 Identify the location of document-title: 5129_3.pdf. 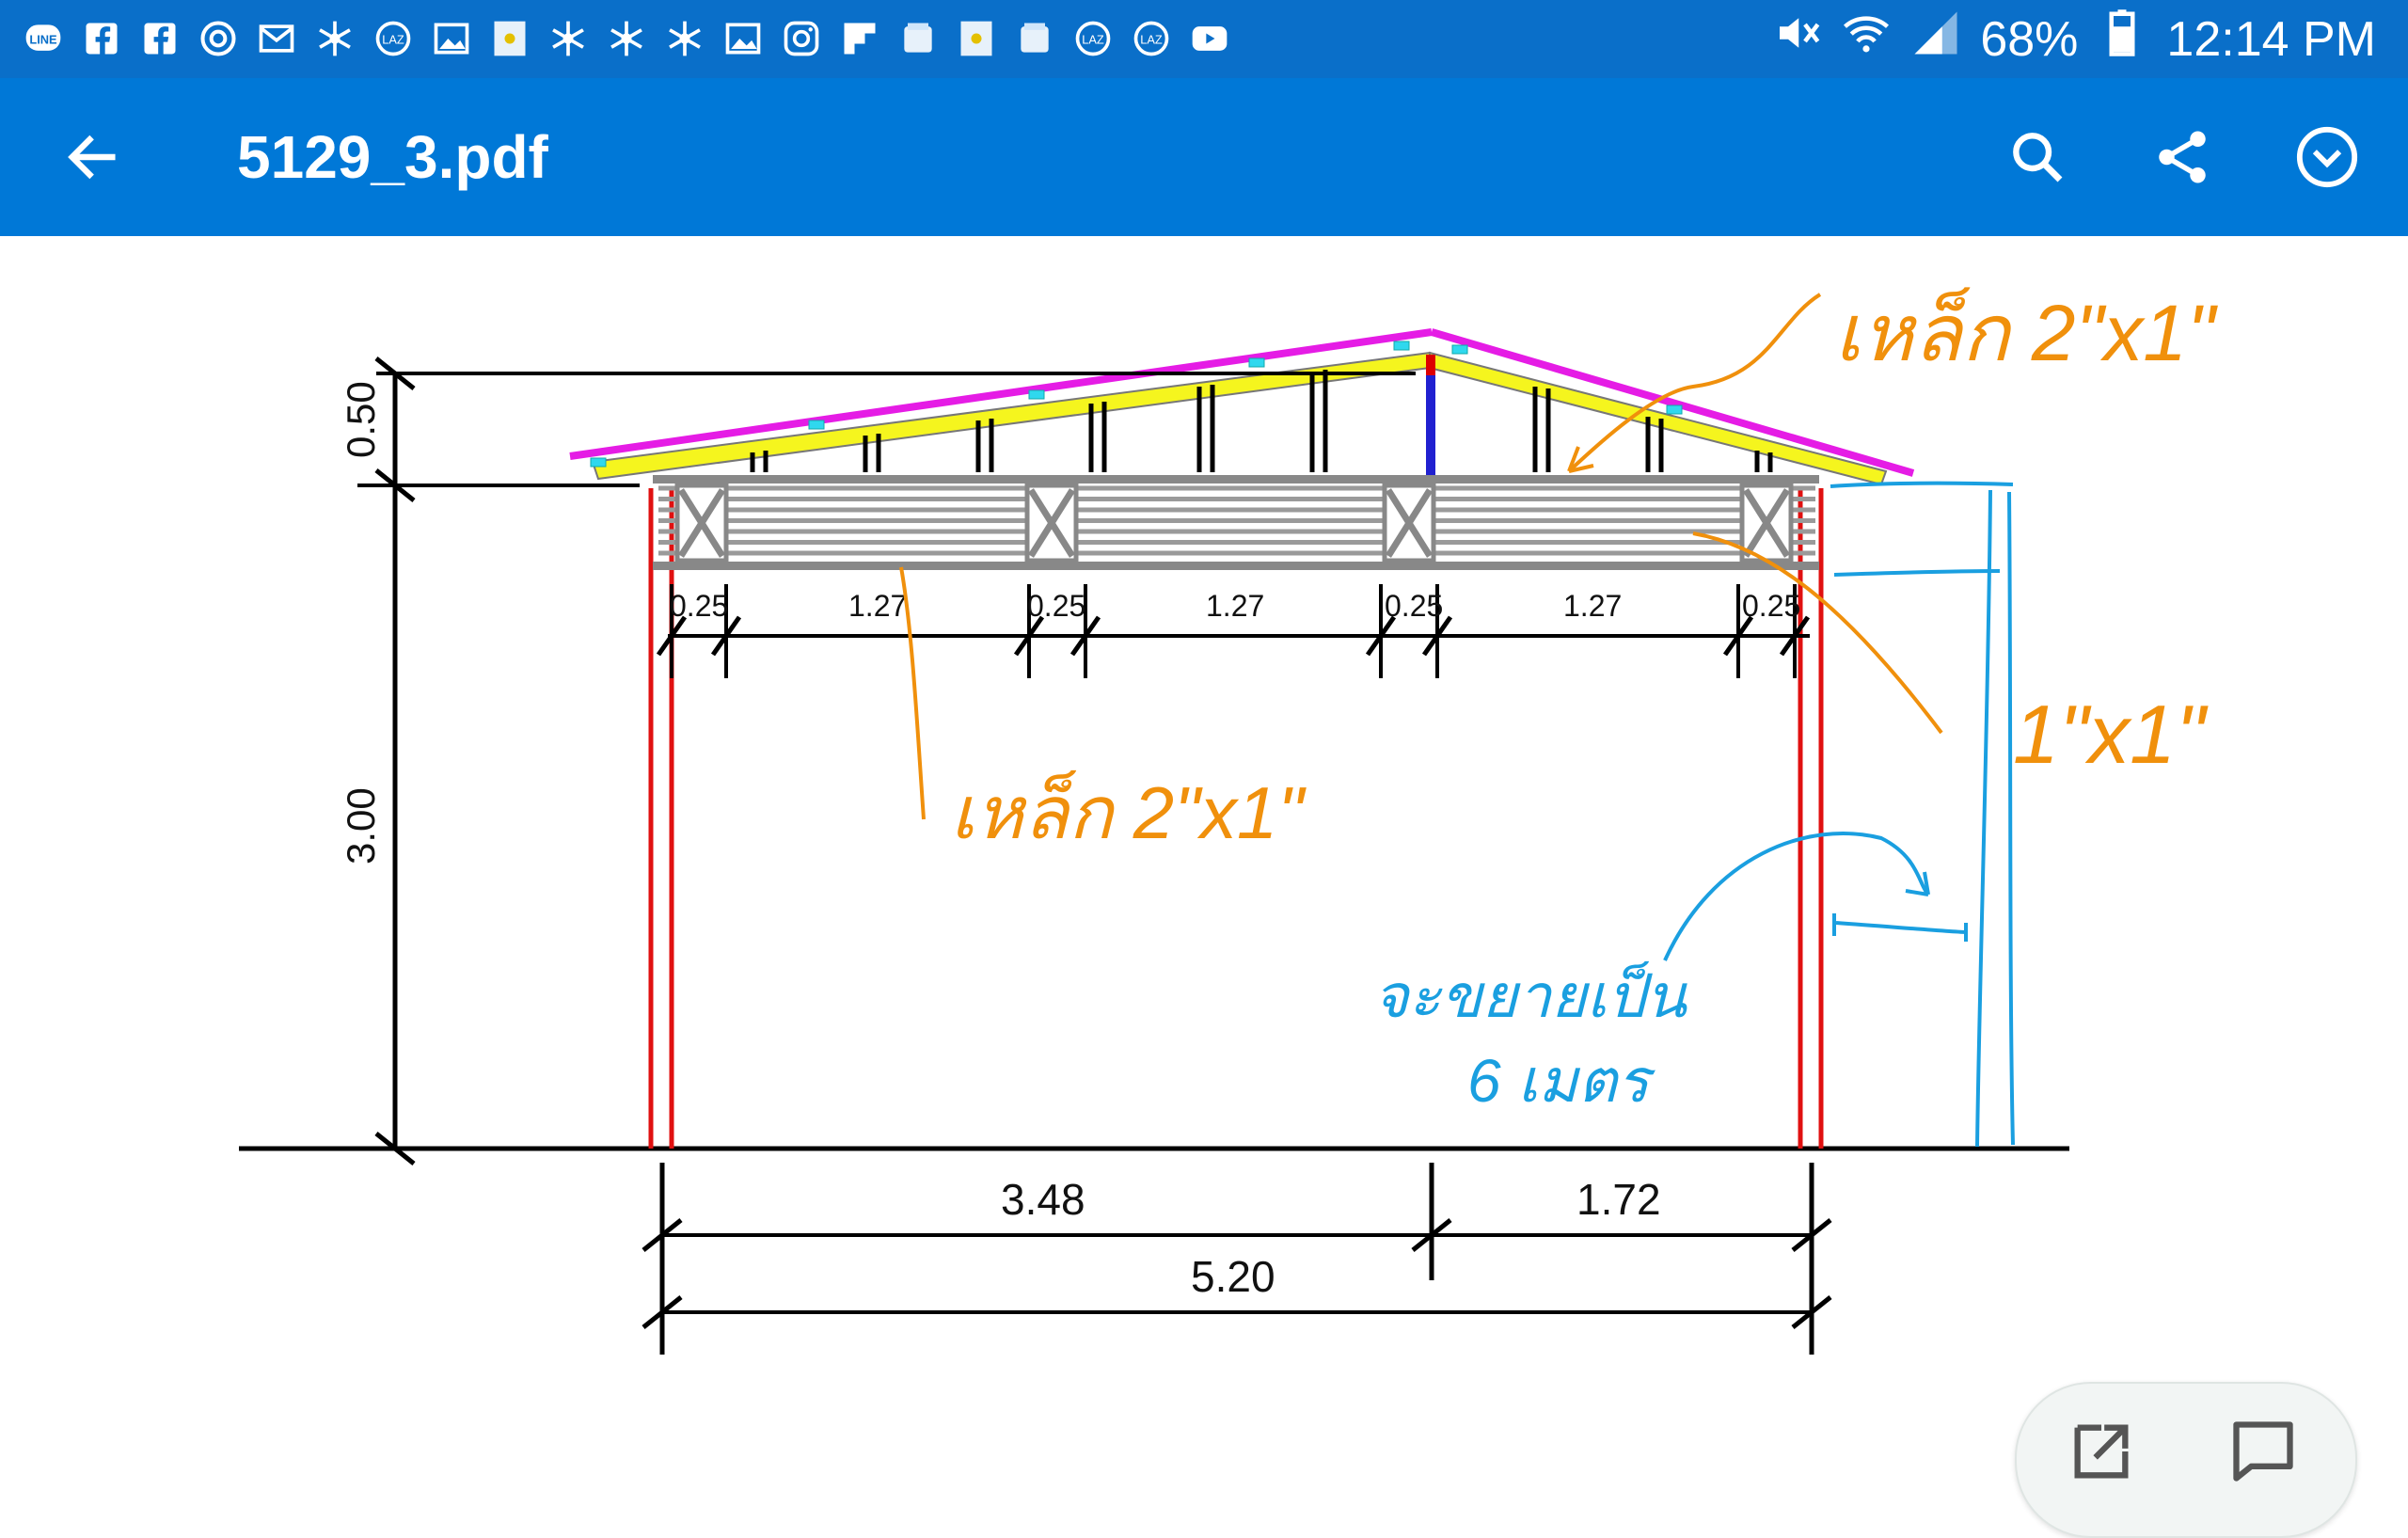
(393, 157).